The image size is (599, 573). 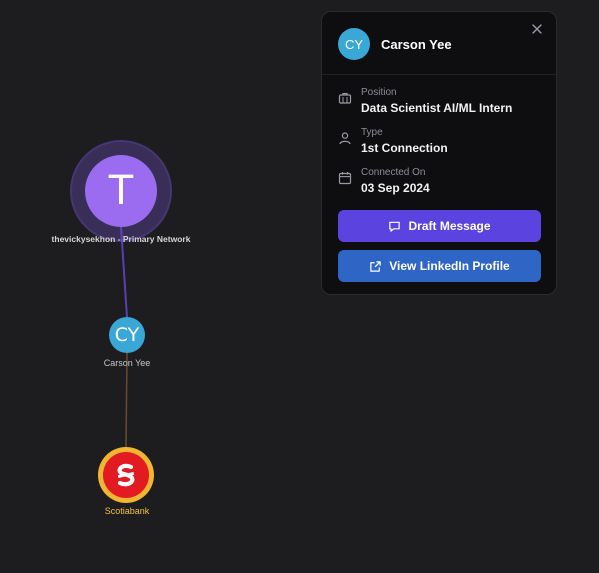 I want to click on primary-network-node: T, so click(x=121, y=191).